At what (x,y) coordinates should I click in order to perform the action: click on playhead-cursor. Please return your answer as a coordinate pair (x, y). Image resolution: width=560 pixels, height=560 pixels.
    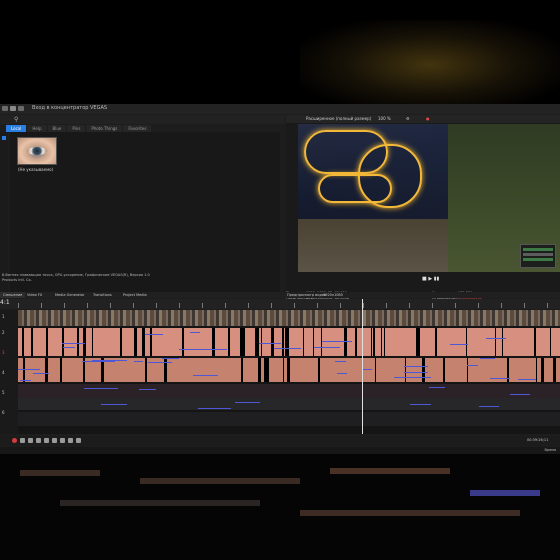
    Looking at the image, I should click on (362, 366).